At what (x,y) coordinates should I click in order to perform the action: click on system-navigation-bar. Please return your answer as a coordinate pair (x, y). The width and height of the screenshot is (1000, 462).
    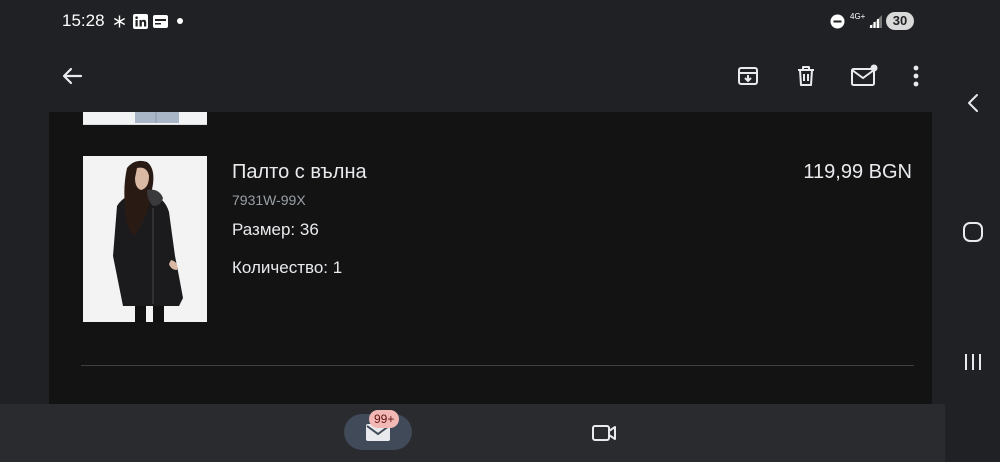
    Looking at the image, I should click on (972, 231).